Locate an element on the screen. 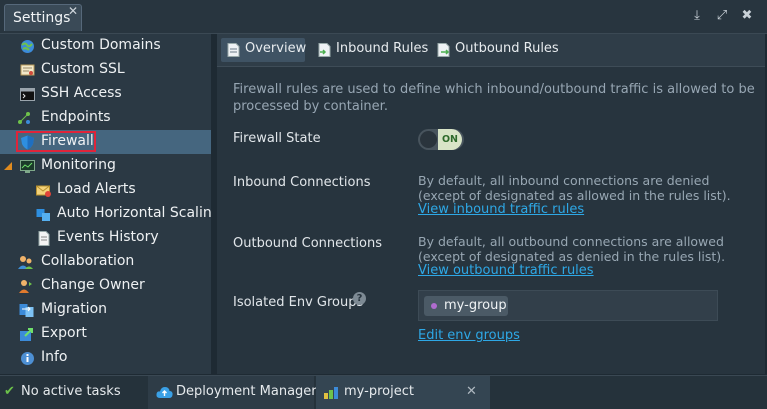 The width and height of the screenshot is (767, 409). active-tasks-label: No active tasks is located at coordinates (71, 391).